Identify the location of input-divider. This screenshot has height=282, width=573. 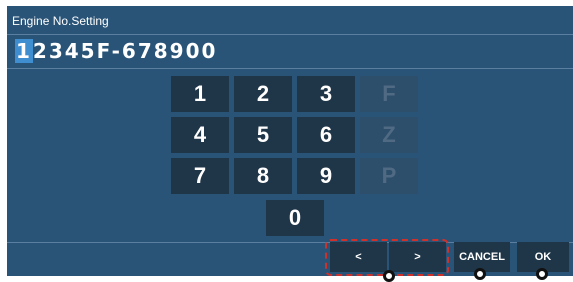
(290, 68).